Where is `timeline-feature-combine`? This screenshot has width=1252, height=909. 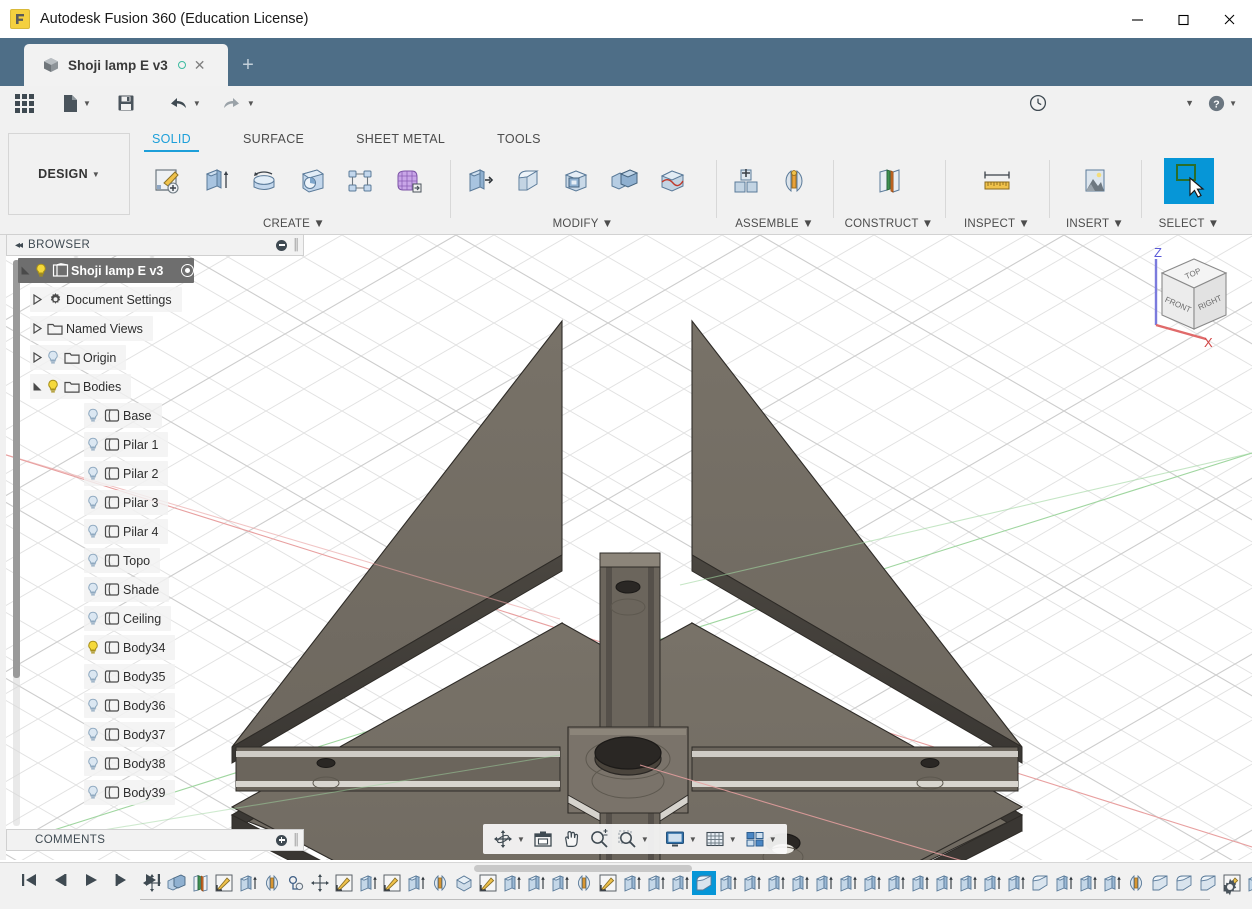
timeline-feature-combine is located at coordinates (176, 883).